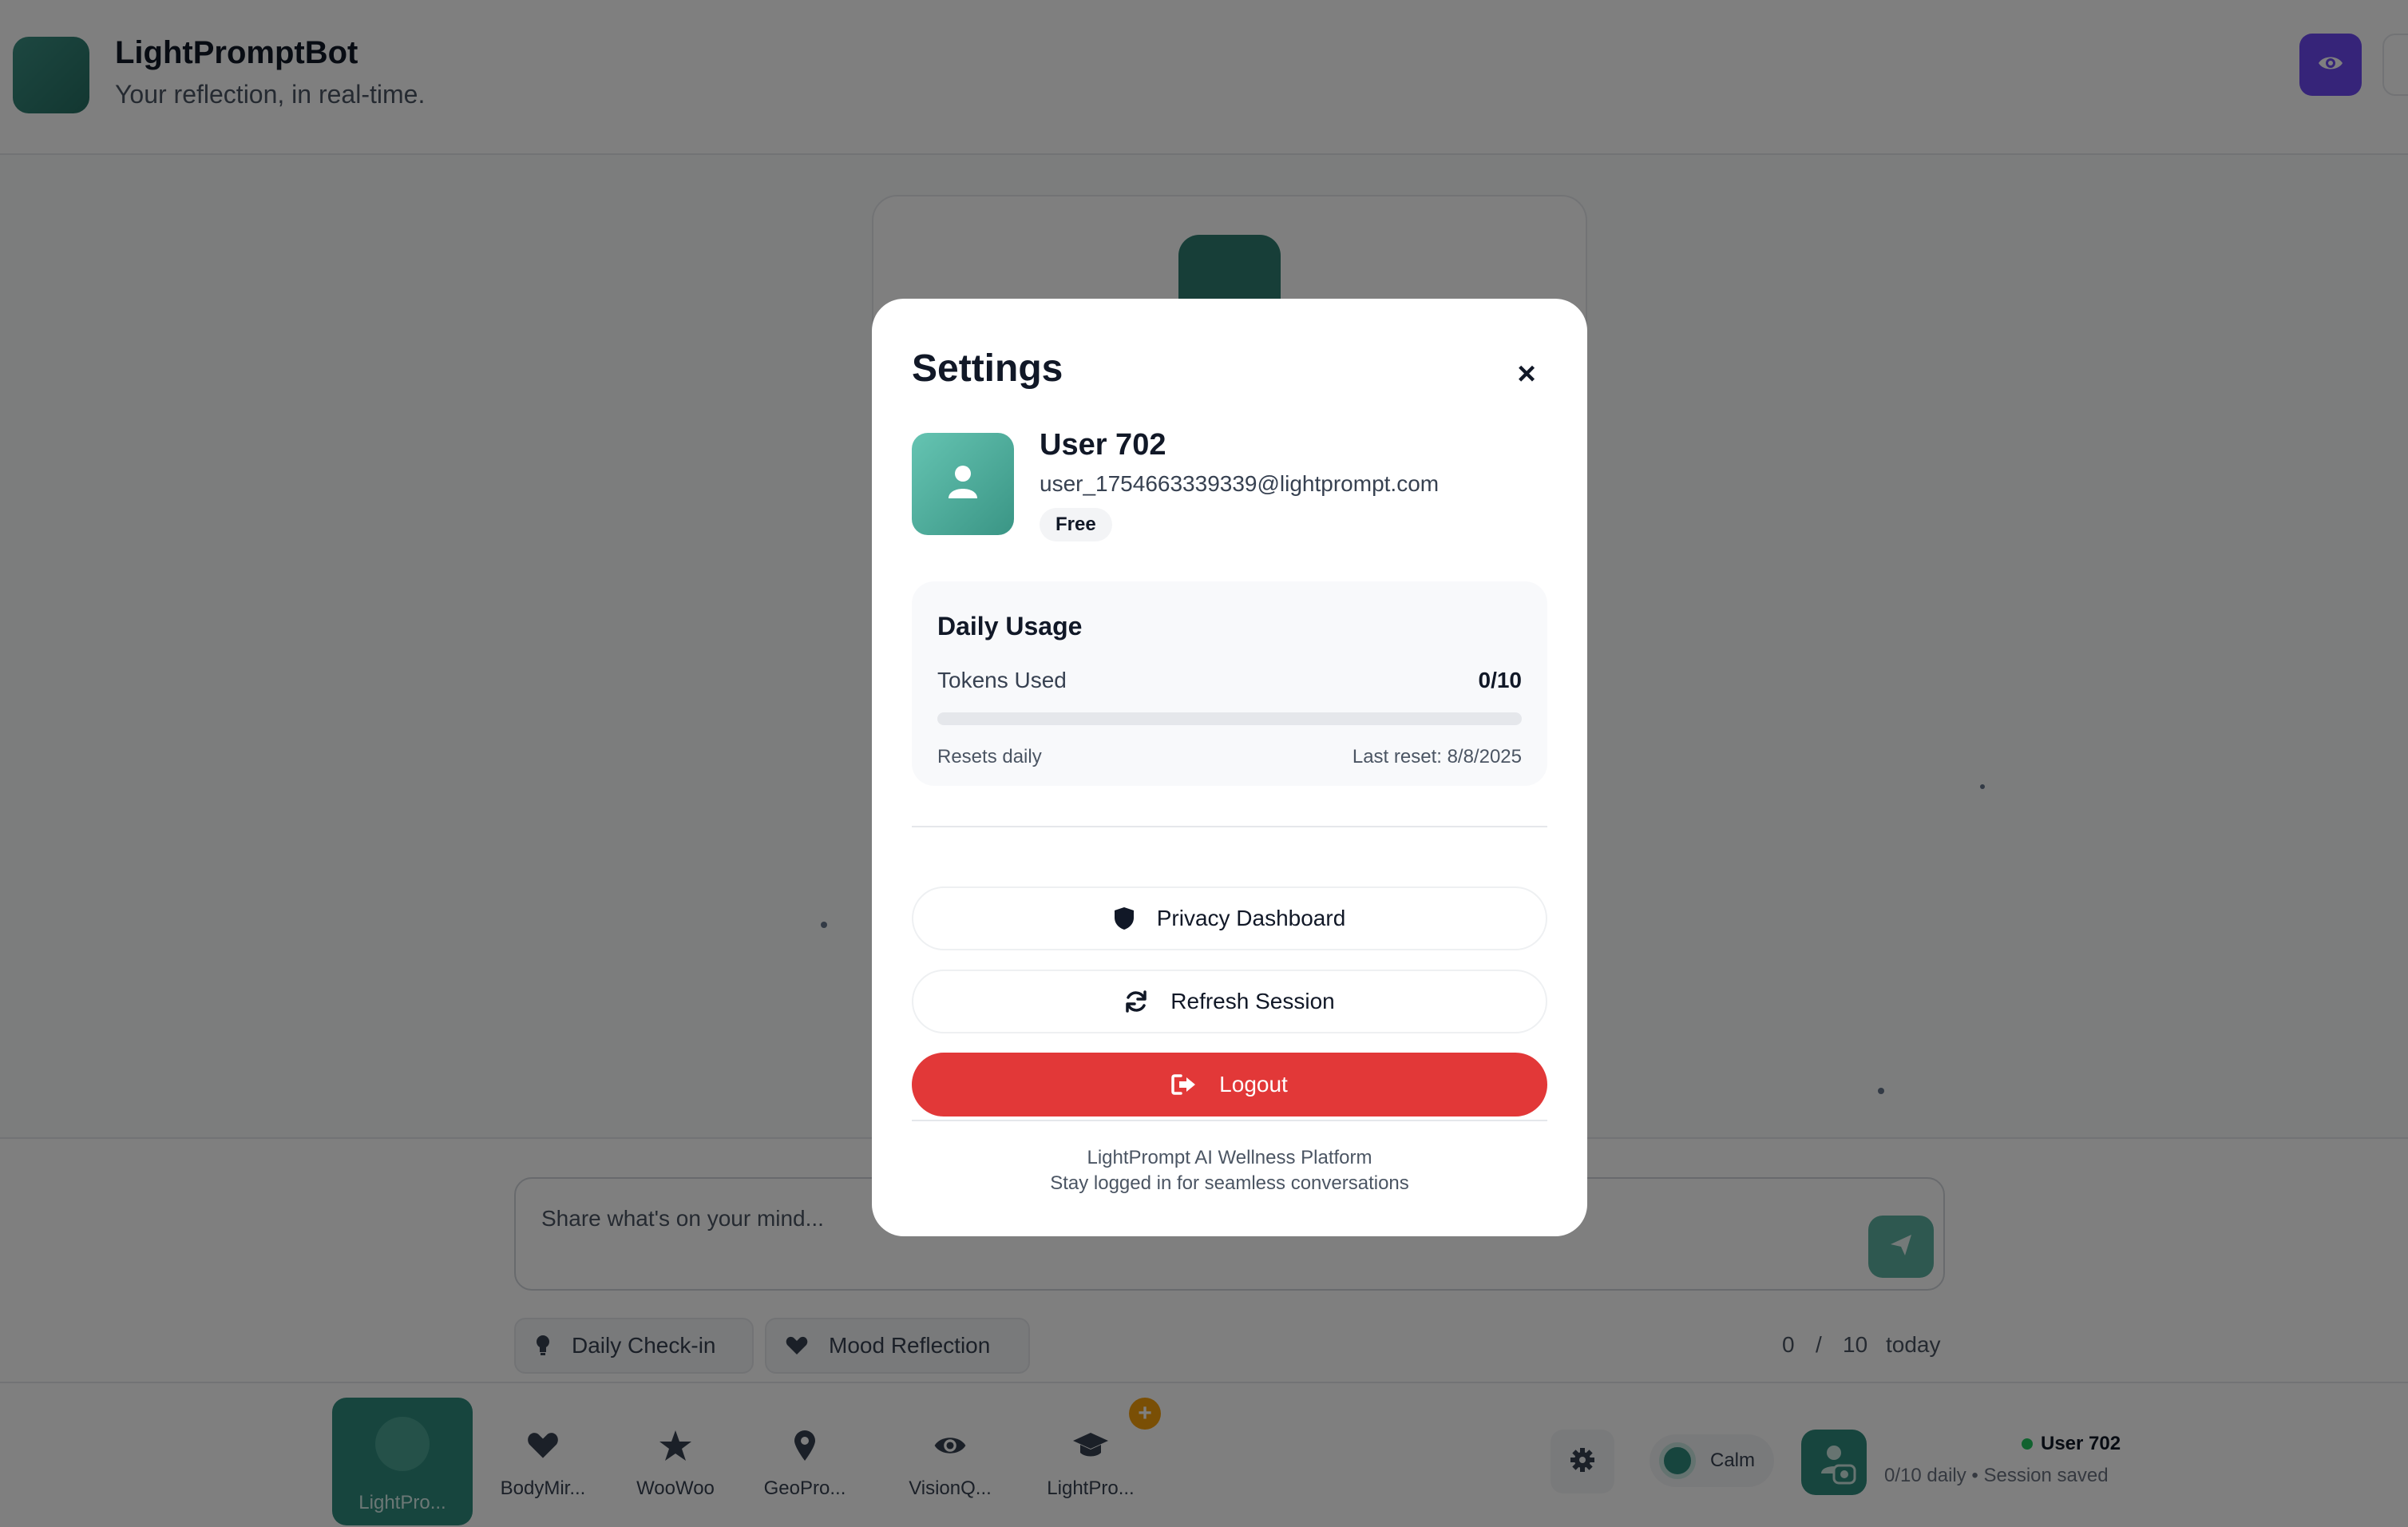 Image resolution: width=2408 pixels, height=1527 pixels. What do you see at coordinates (1253, 1001) in the screenshot?
I see `refresh-session-label: Refresh Session` at bounding box center [1253, 1001].